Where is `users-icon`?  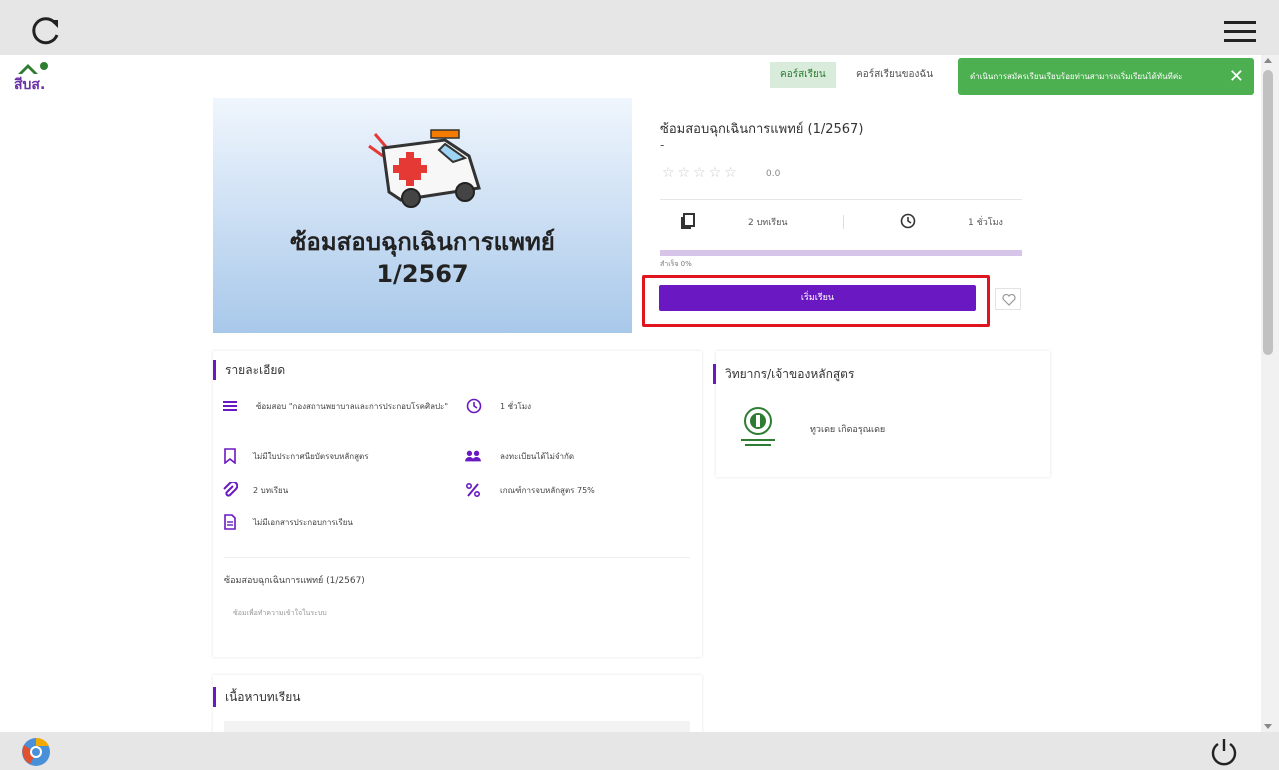
users-icon is located at coordinates (473, 456).